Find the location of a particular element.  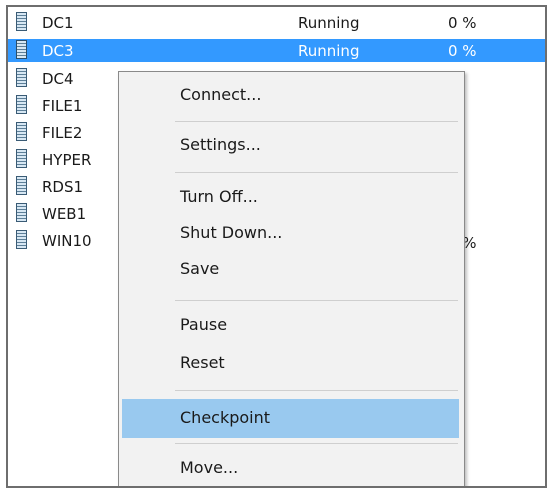

vm-name: DC1 is located at coordinates (58, 23).